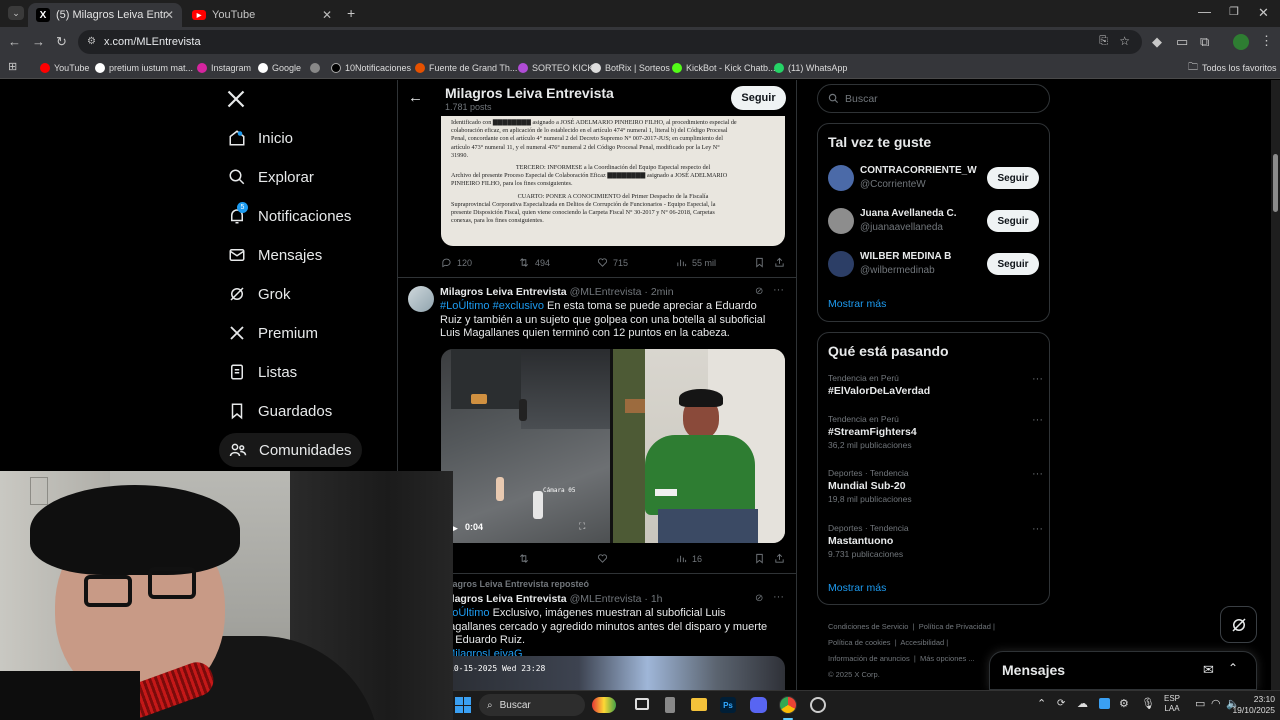 This screenshot has height=720, width=1280. I want to click on repost-label: Milagros Leiva Entrevista reposteó, so click(514, 584).